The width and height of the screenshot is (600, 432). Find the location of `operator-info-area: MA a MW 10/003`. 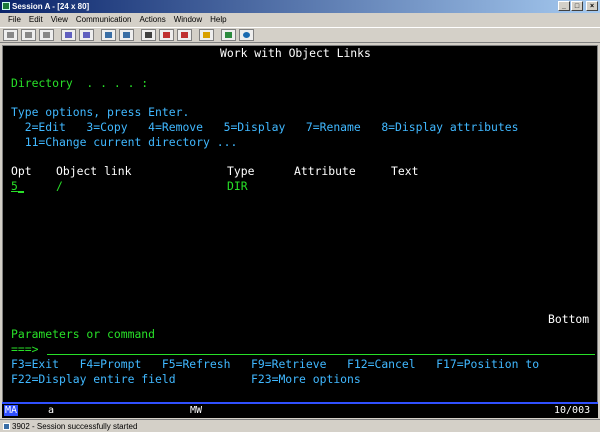

operator-info-area: MA a MW 10/003 is located at coordinates (300, 410).